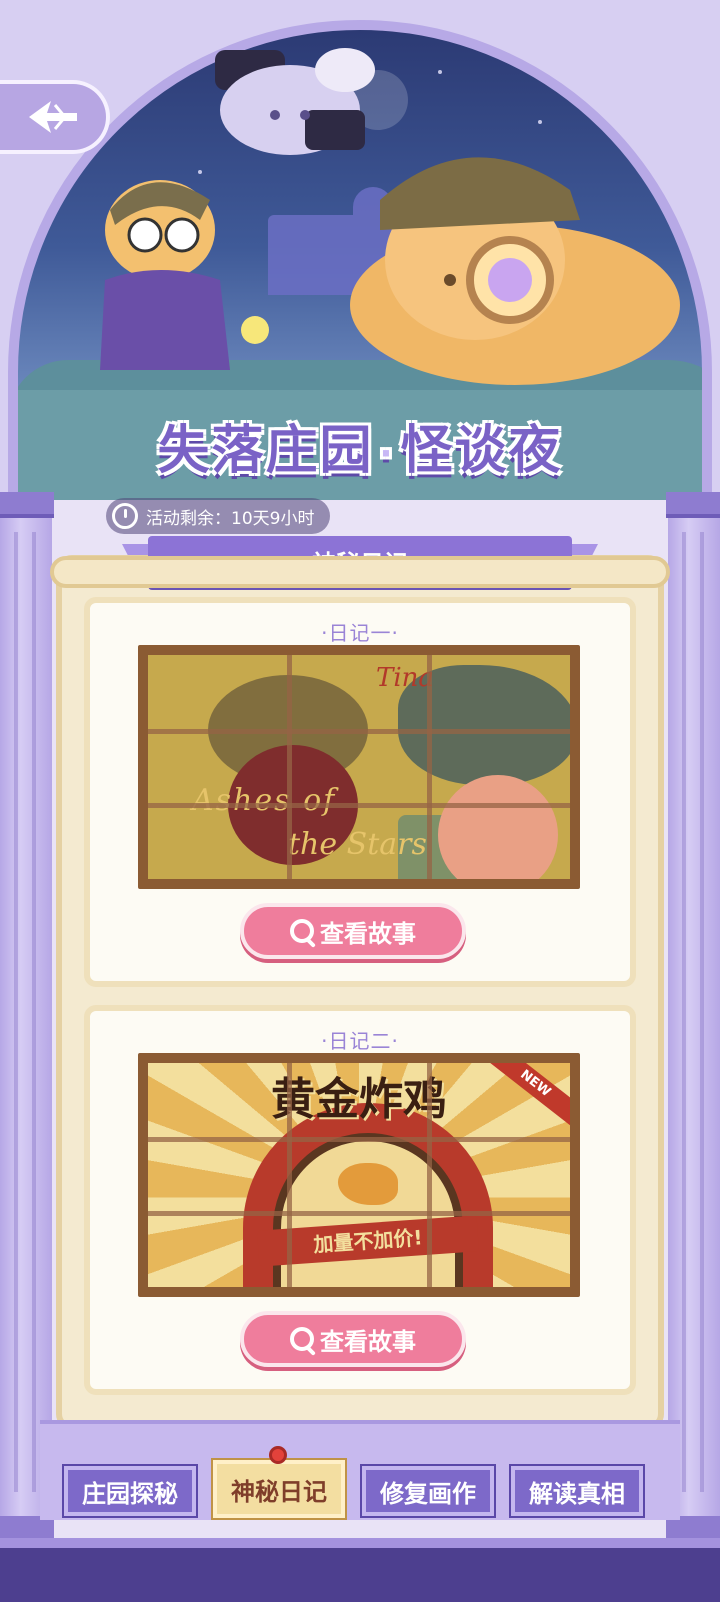 This screenshot has height=1602, width=720. What do you see at coordinates (273, 518) in the screenshot?
I see `timer-value: 10天9小时` at bounding box center [273, 518].